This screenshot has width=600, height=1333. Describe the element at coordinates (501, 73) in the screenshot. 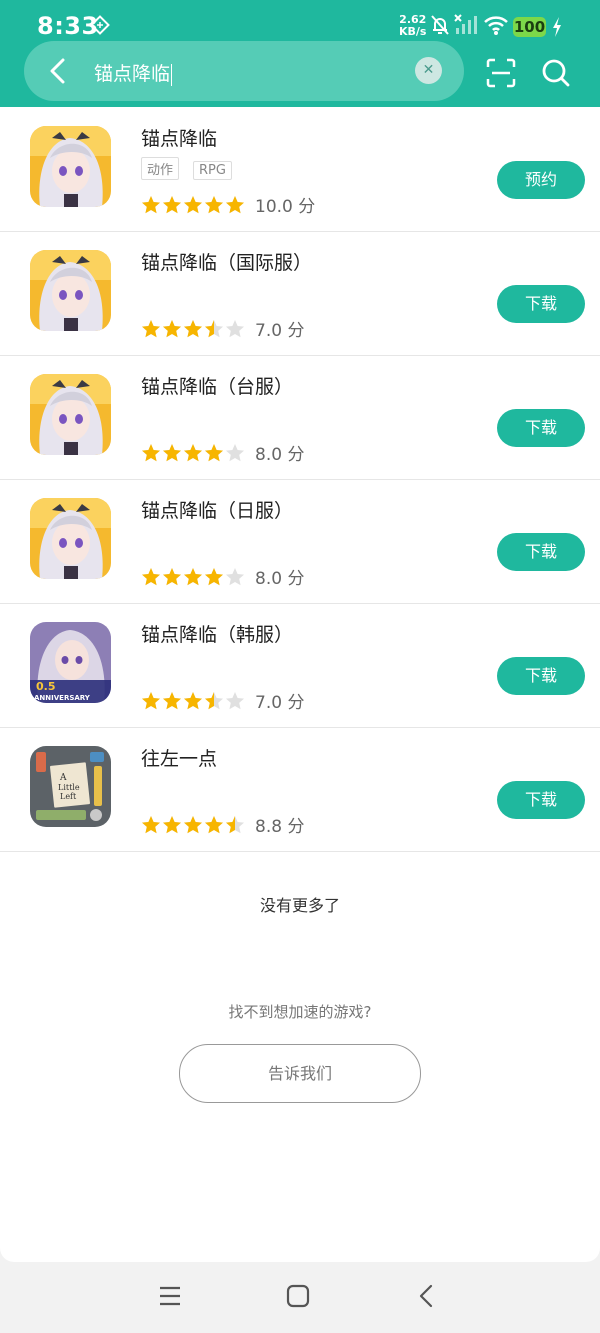

I see `scan-icon` at that location.